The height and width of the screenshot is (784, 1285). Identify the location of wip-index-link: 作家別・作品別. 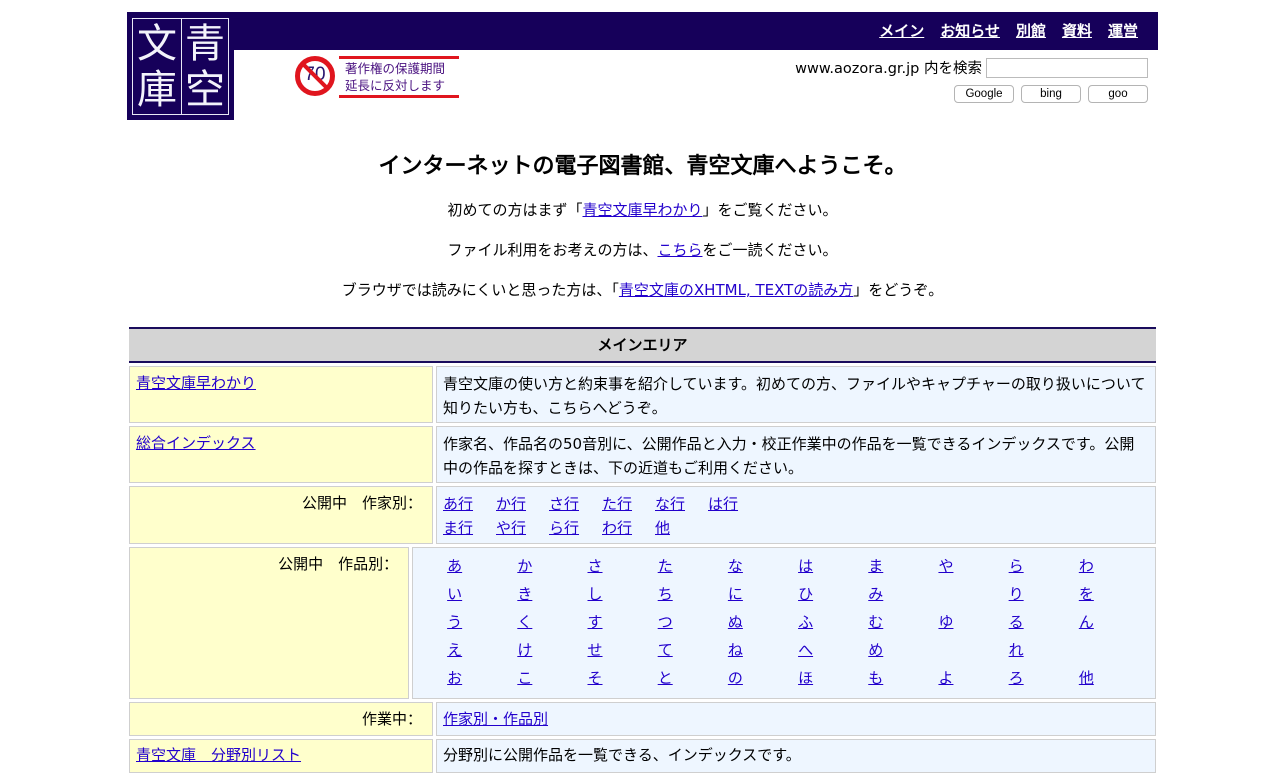
(495, 719).